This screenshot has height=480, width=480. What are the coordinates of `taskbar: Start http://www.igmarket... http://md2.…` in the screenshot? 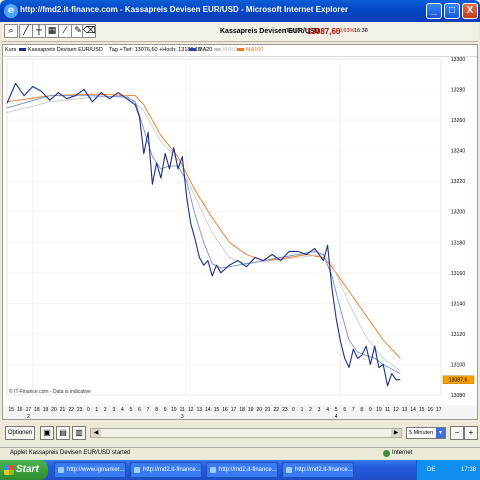 It's located at (240, 470).